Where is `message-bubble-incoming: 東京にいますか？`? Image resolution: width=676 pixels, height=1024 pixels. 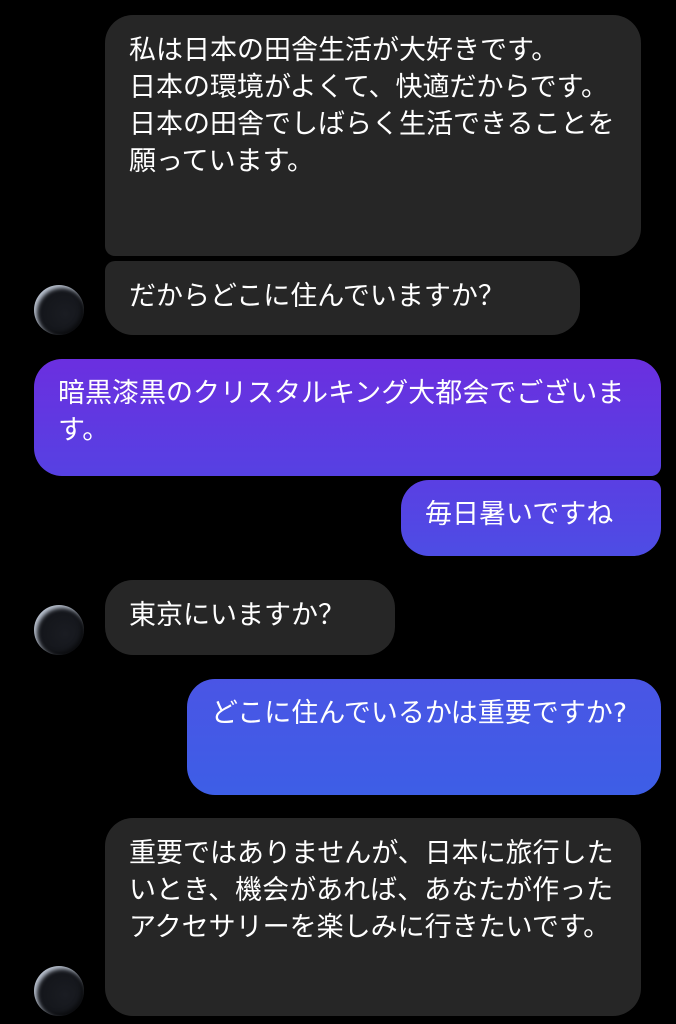 message-bubble-incoming: 東京にいますか？ is located at coordinates (250, 617).